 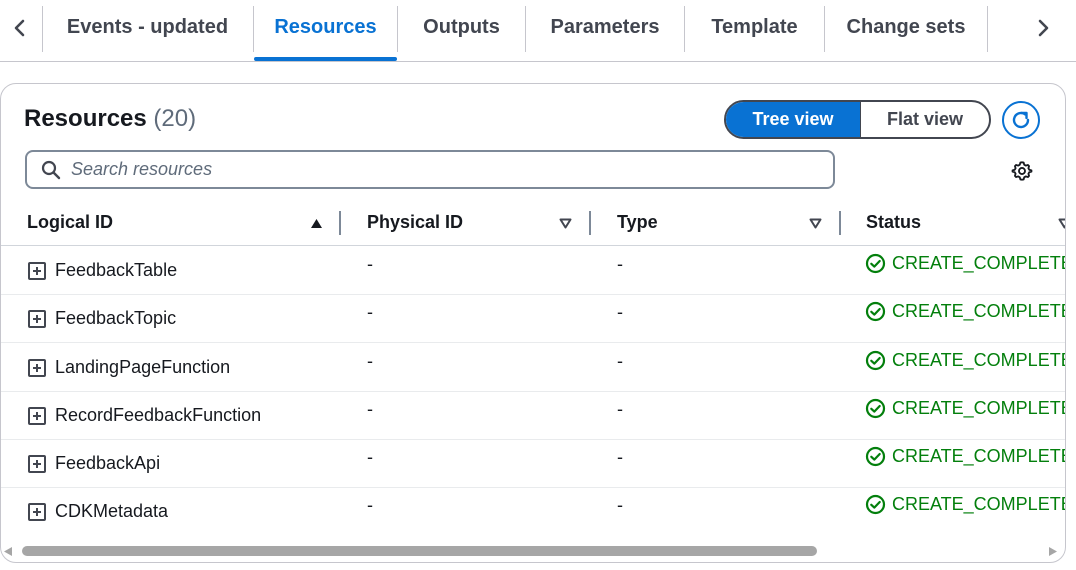 What do you see at coordinates (116, 270) in the screenshot?
I see `logical-id-cell: FeedbackTable` at bounding box center [116, 270].